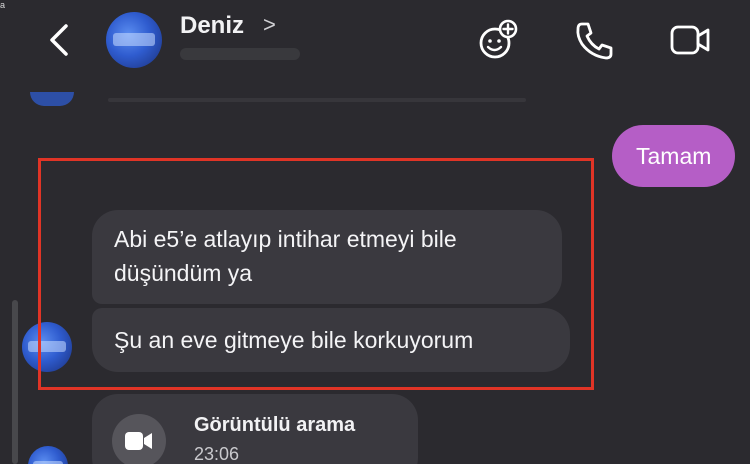  I want to click on partial-avatar, so click(52, 99).